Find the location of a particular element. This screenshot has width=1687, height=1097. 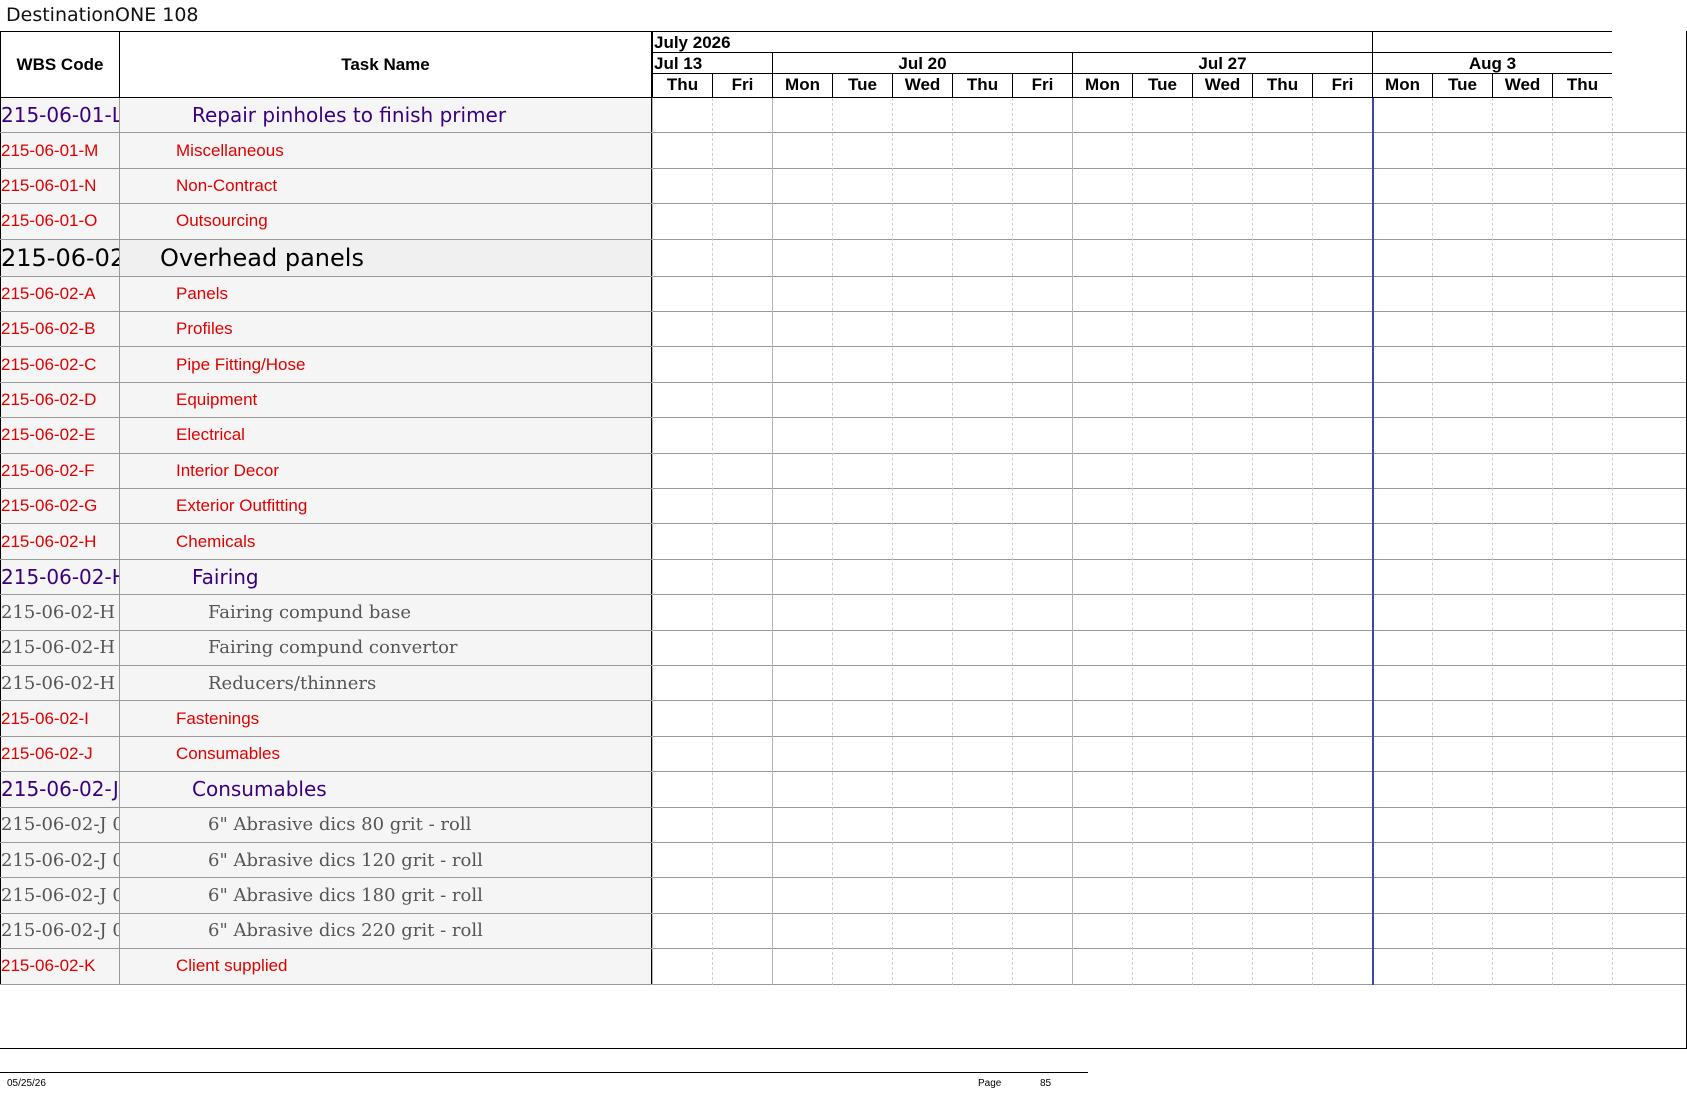

task-name-cell: Miscellaneous is located at coordinates (386, 150).